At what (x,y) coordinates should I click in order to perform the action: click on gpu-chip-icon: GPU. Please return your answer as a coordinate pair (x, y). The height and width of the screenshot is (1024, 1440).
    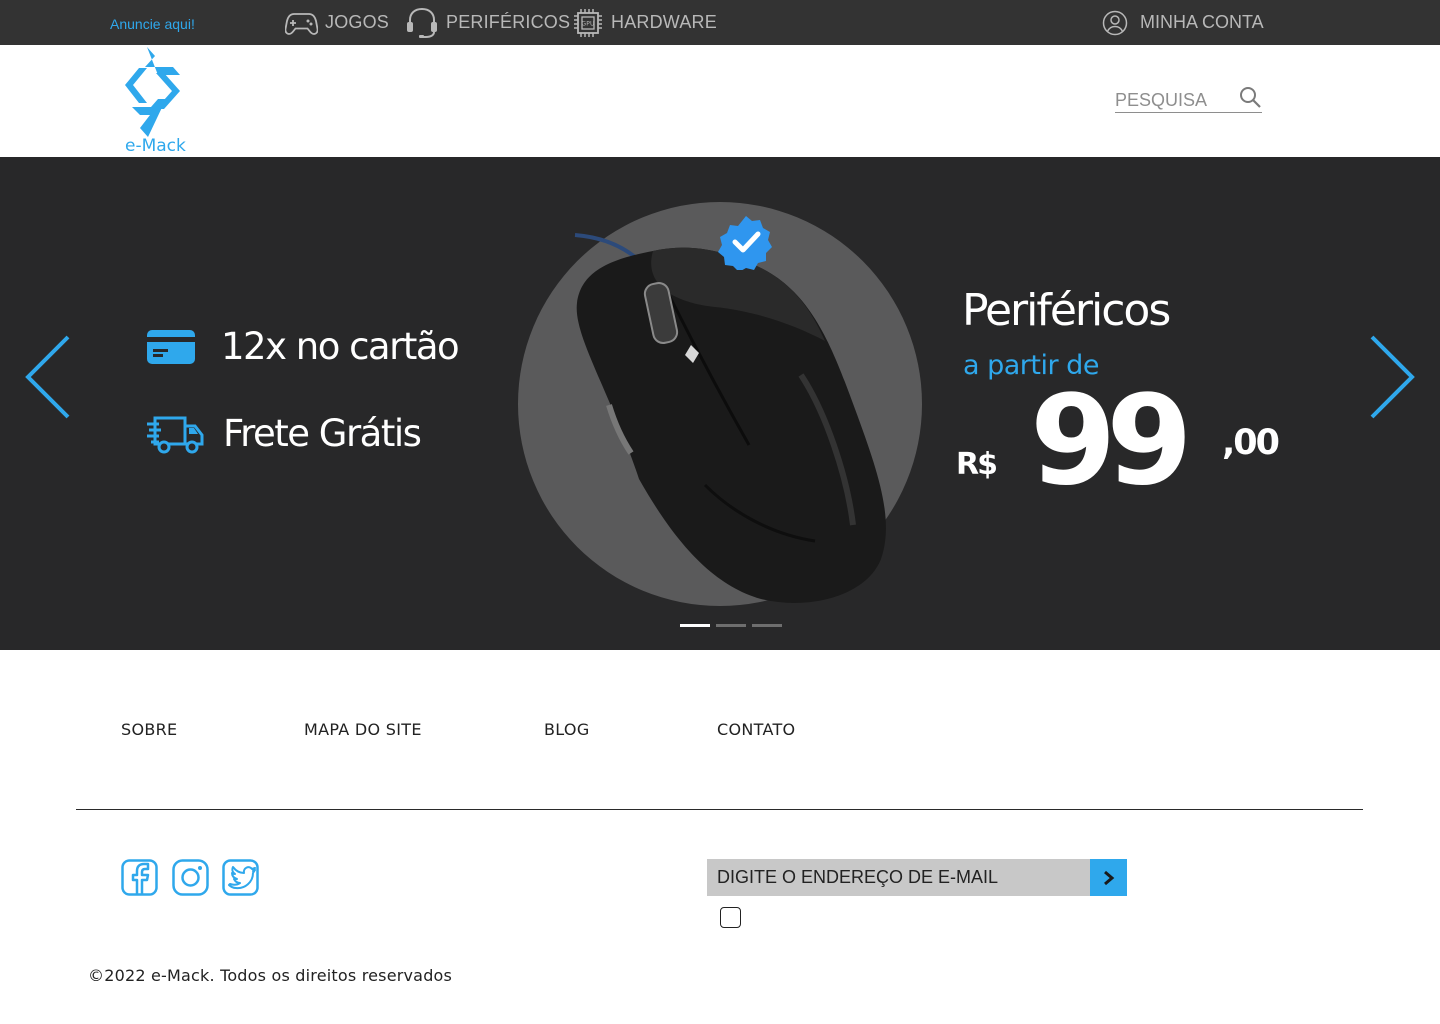
    Looking at the image, I should click on (588, 22).